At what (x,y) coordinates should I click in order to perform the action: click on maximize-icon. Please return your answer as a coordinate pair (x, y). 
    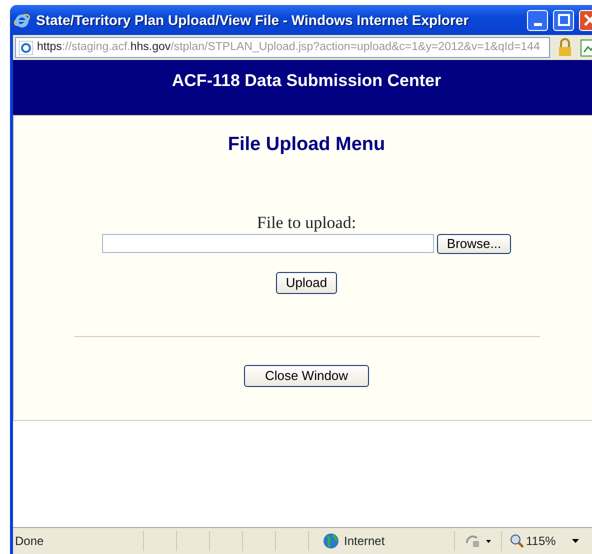
    Looking at the image, I should click on (564, 20).